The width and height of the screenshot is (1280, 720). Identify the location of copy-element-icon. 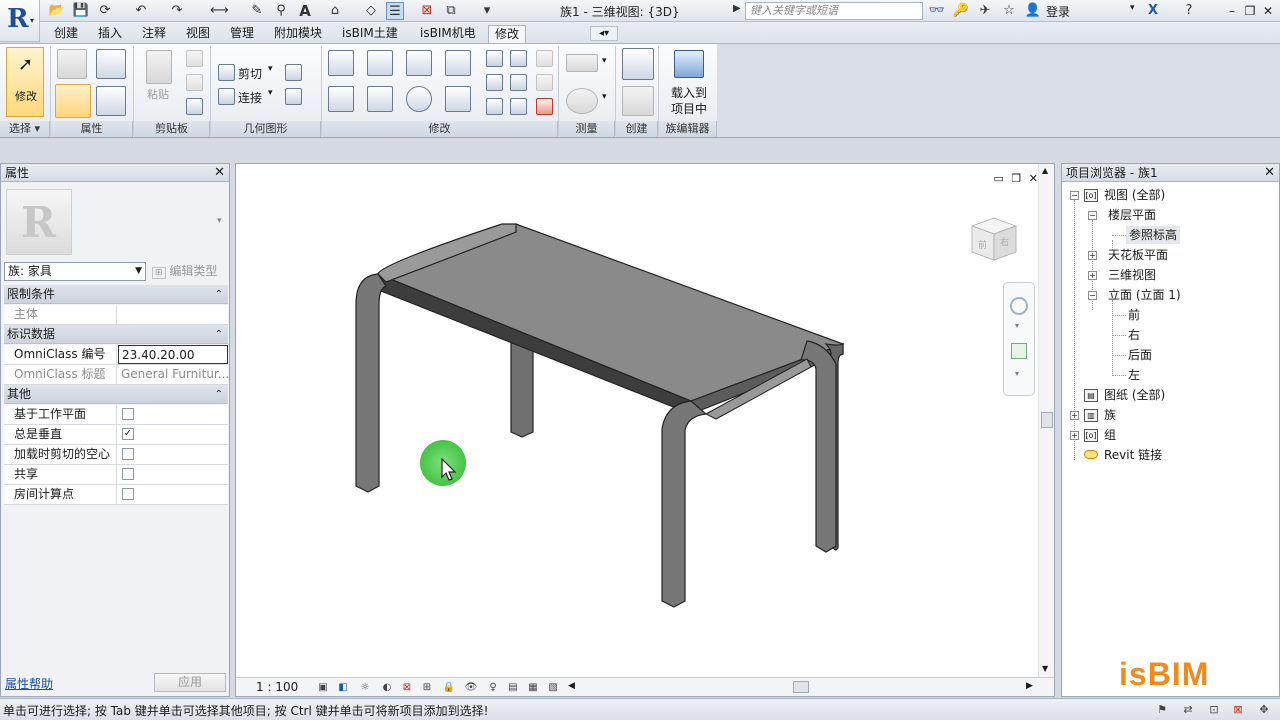
(494, 58).